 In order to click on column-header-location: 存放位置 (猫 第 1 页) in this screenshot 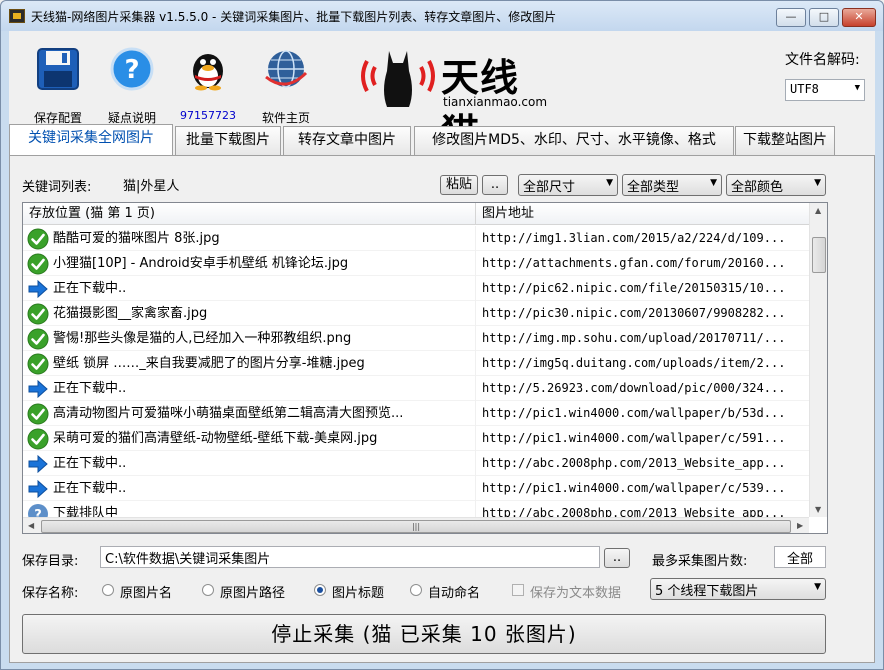, I will do `click(249, 214)`.